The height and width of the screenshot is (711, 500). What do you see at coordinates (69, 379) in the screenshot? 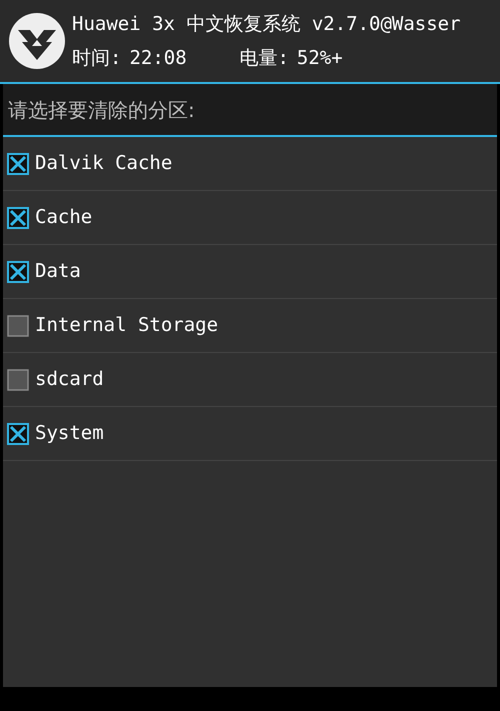
I see `partition-label: sdcard` at bounding box center [69, 379].